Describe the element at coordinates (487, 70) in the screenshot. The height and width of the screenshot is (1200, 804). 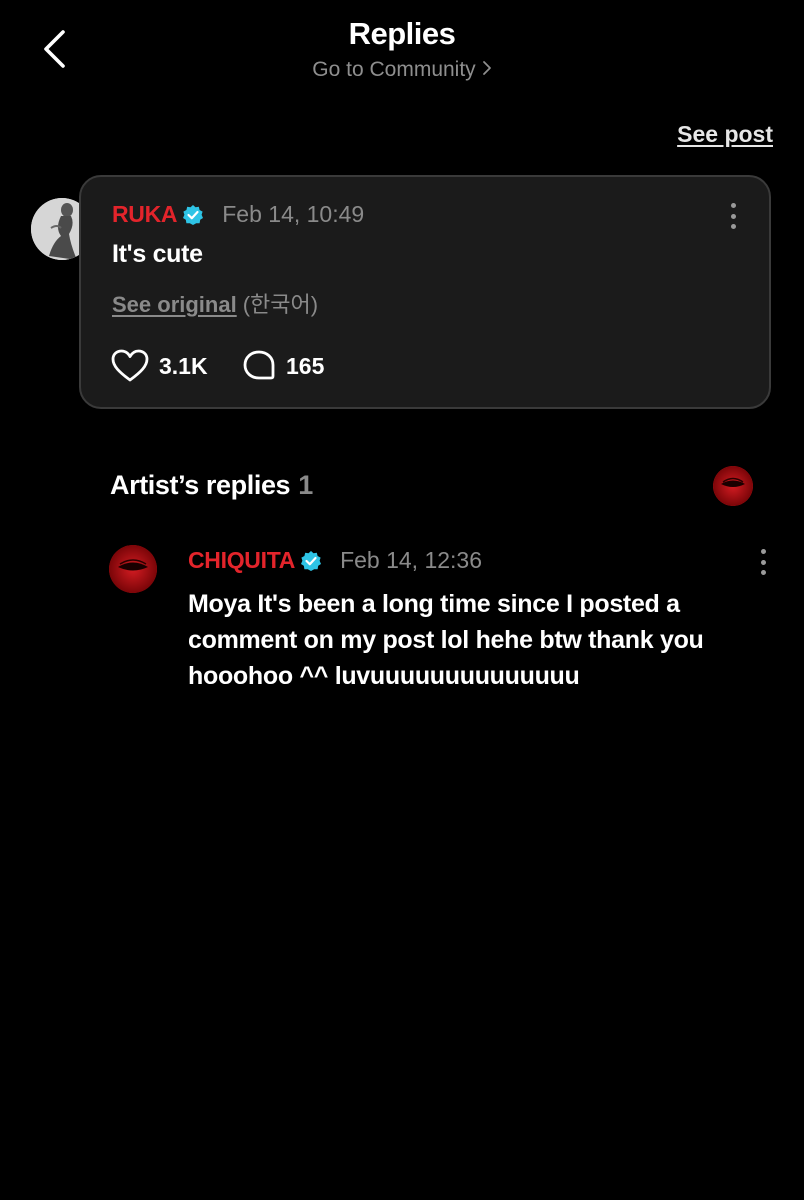
I see `chevron-right-icon` at that location.